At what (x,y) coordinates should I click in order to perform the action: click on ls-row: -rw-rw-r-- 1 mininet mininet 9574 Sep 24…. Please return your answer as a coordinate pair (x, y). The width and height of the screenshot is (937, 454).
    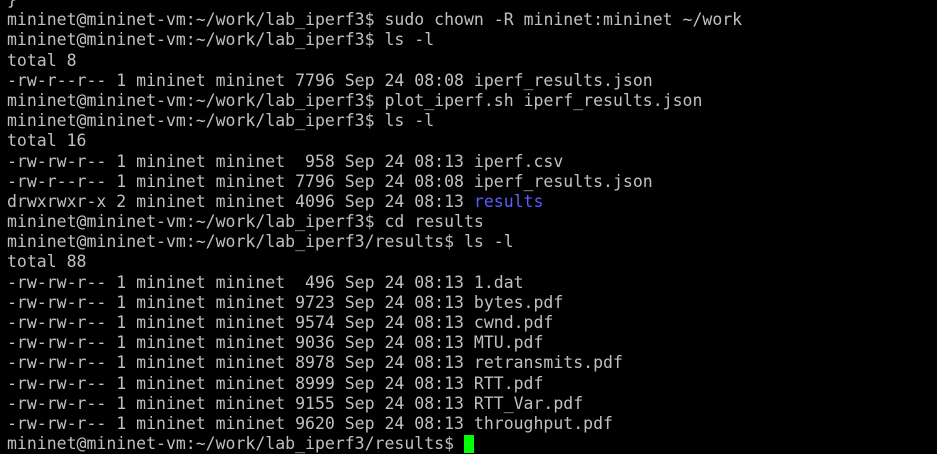
    Looking at the image, I should click on (280, 322).